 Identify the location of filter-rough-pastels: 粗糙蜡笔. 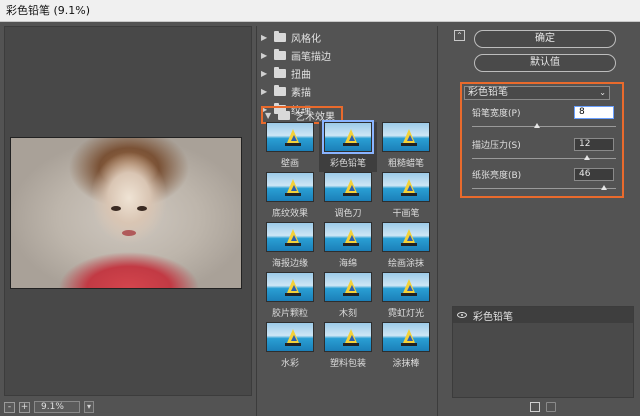
(406, 147).